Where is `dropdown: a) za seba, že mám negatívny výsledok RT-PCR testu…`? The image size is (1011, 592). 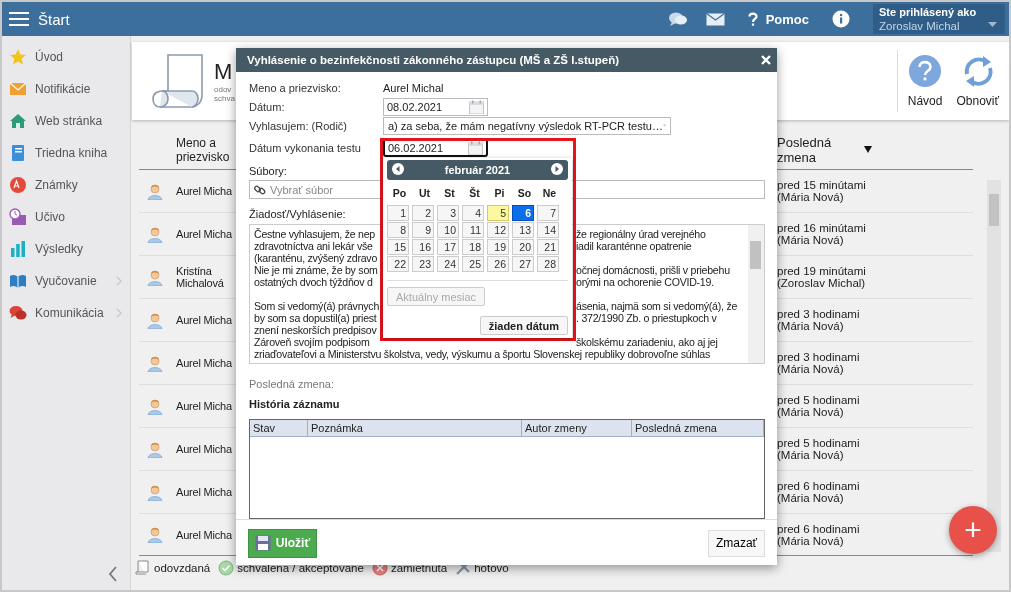
dropdown: a) za seba, že mám negatívny výsledok RT-PCR testu… is located at coordinates (527, 125).